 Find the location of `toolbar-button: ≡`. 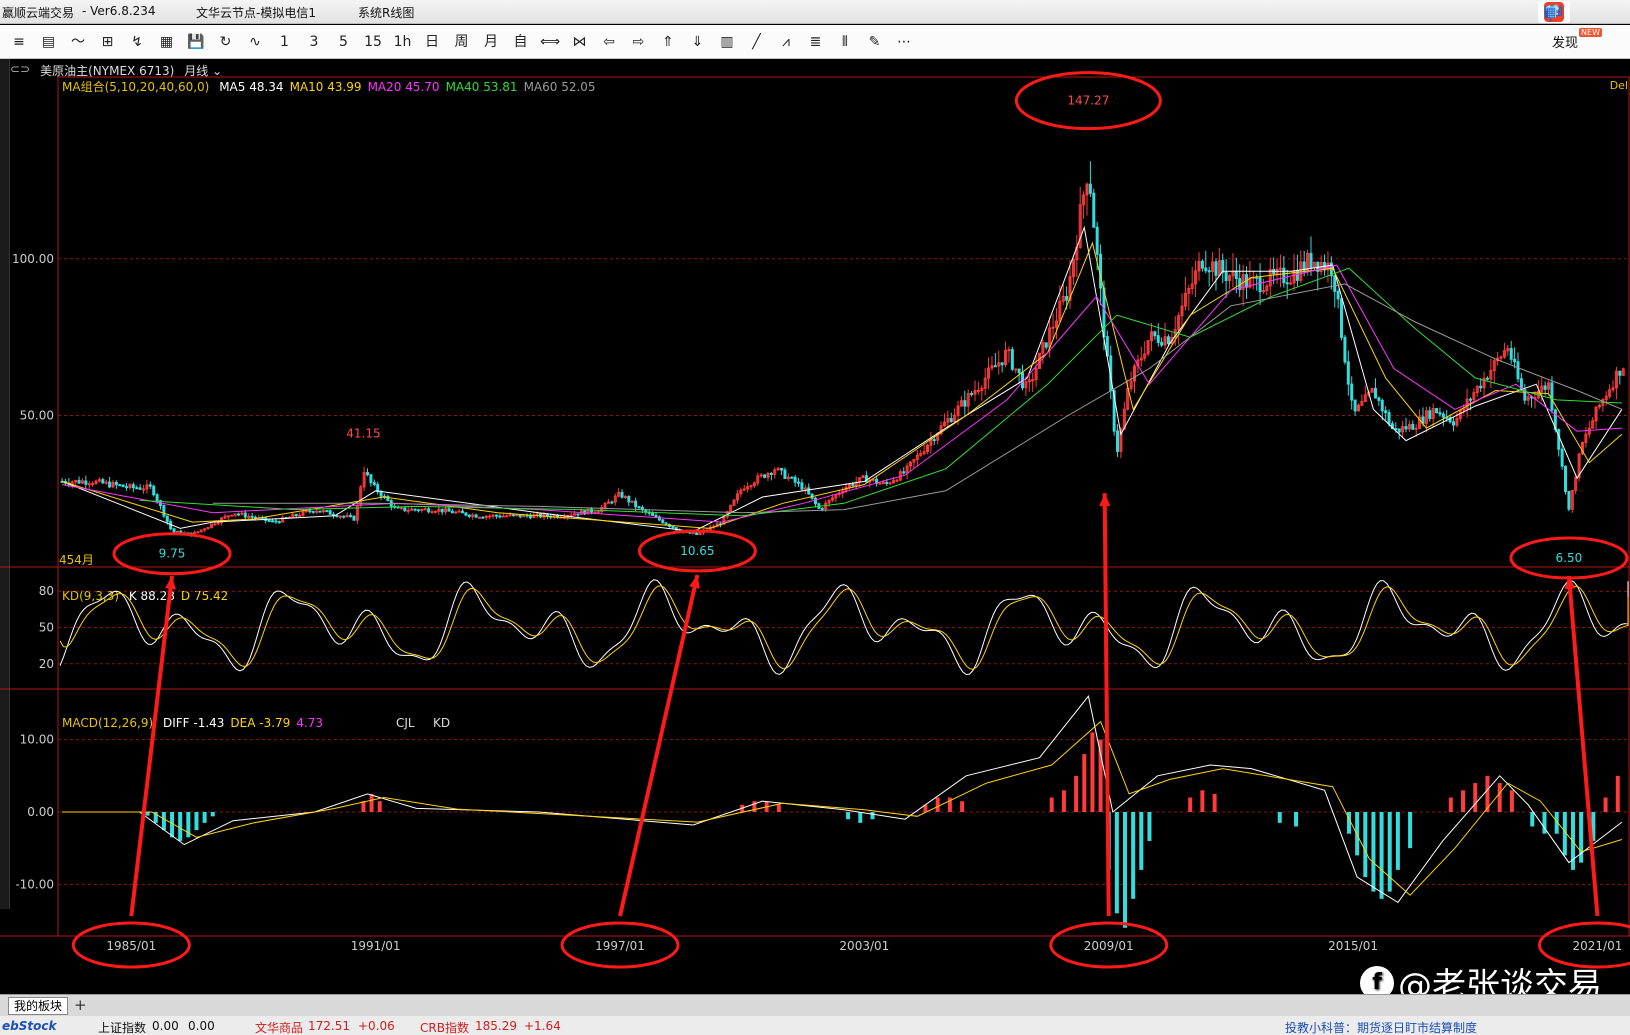

toolbar-button: ≡ is located at coordinates (19, 42).